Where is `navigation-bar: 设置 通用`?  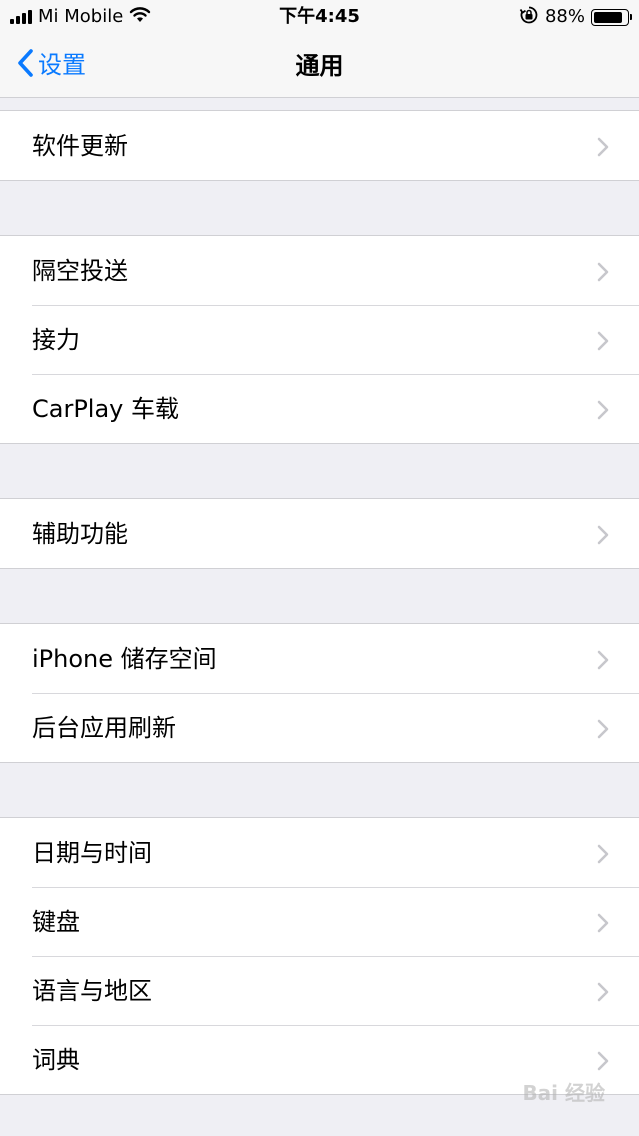 navigation-bar: 设置 通用 is located at coordinates (319, 66).